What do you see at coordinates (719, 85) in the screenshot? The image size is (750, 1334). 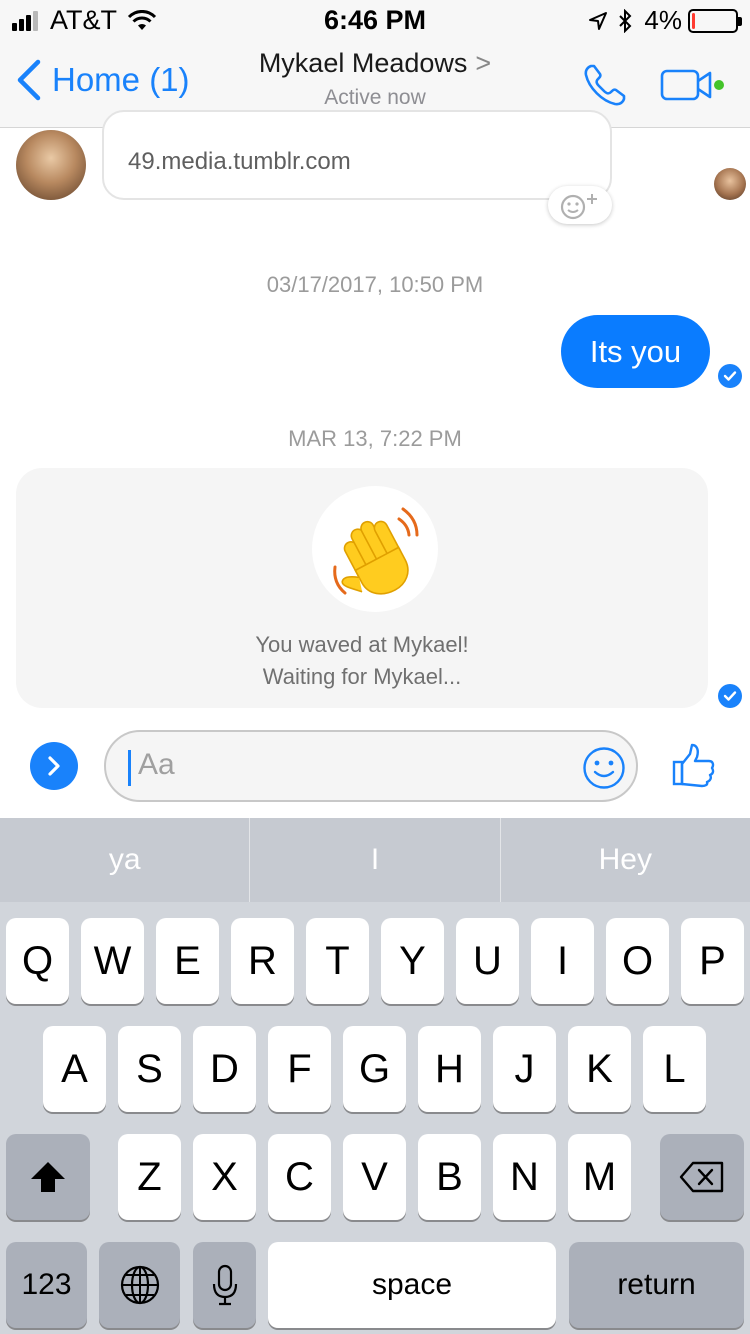 I see `online-status-dot` at bounding box center [719, 85].